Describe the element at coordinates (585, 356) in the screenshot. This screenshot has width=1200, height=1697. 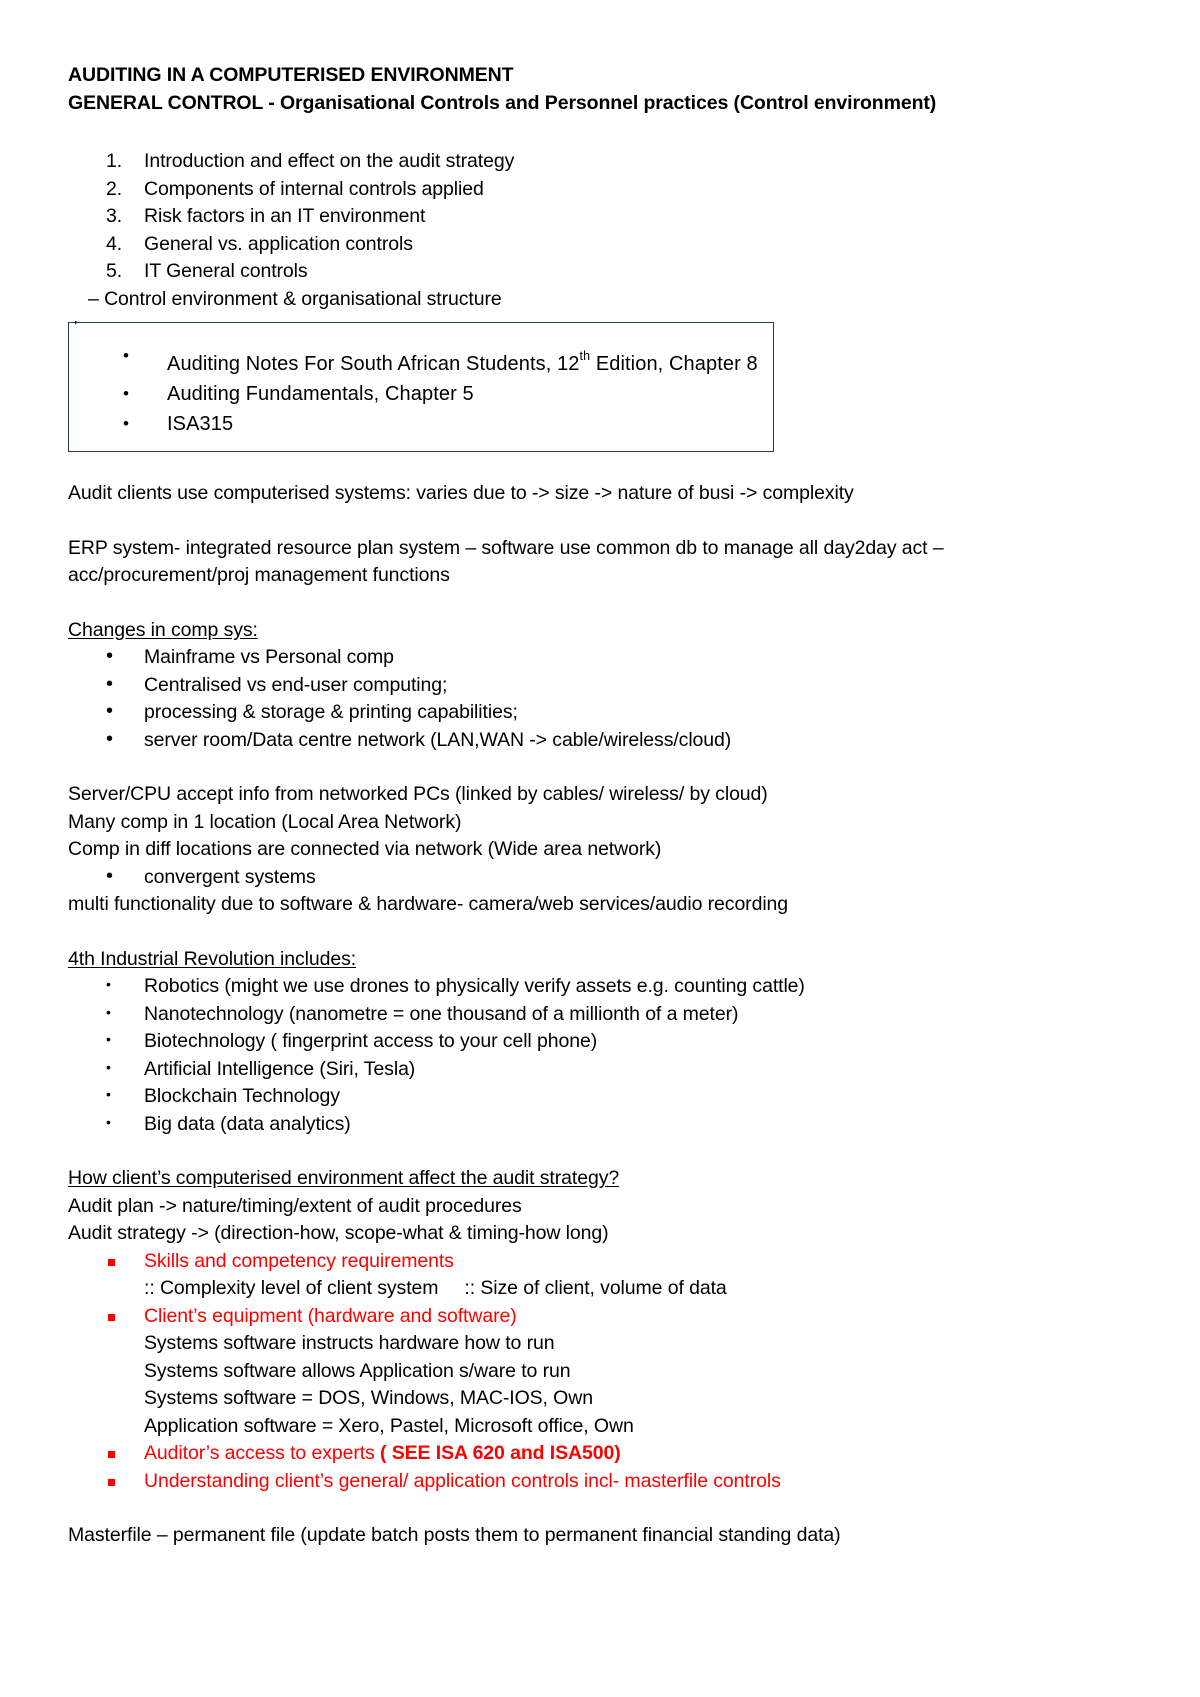
I see `reference-item-1-ordinal: th` at that location.